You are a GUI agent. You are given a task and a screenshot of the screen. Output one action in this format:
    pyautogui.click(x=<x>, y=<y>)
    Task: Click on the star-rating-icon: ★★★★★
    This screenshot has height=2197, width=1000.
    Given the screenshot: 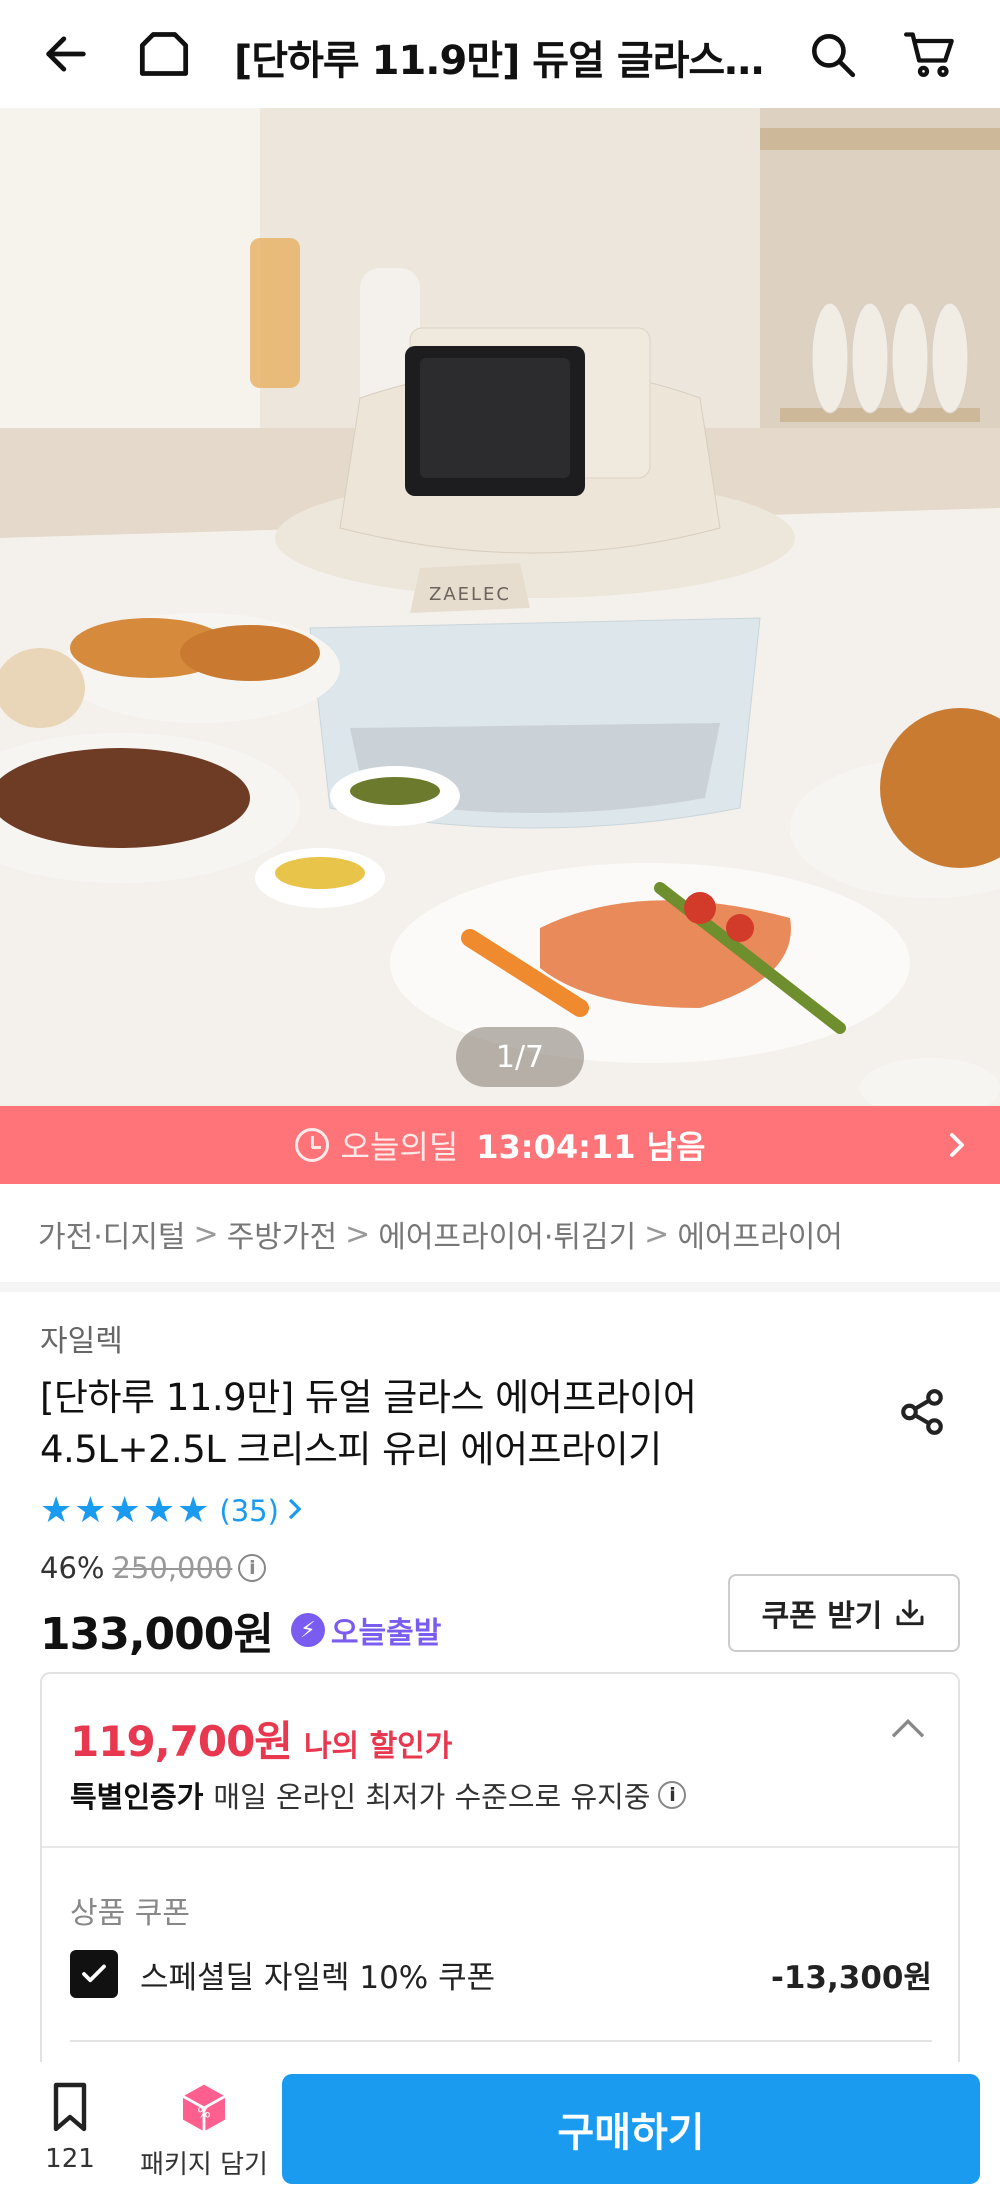 What is the action you would take?
    pyautogui.click(x=126, y=1510)
    